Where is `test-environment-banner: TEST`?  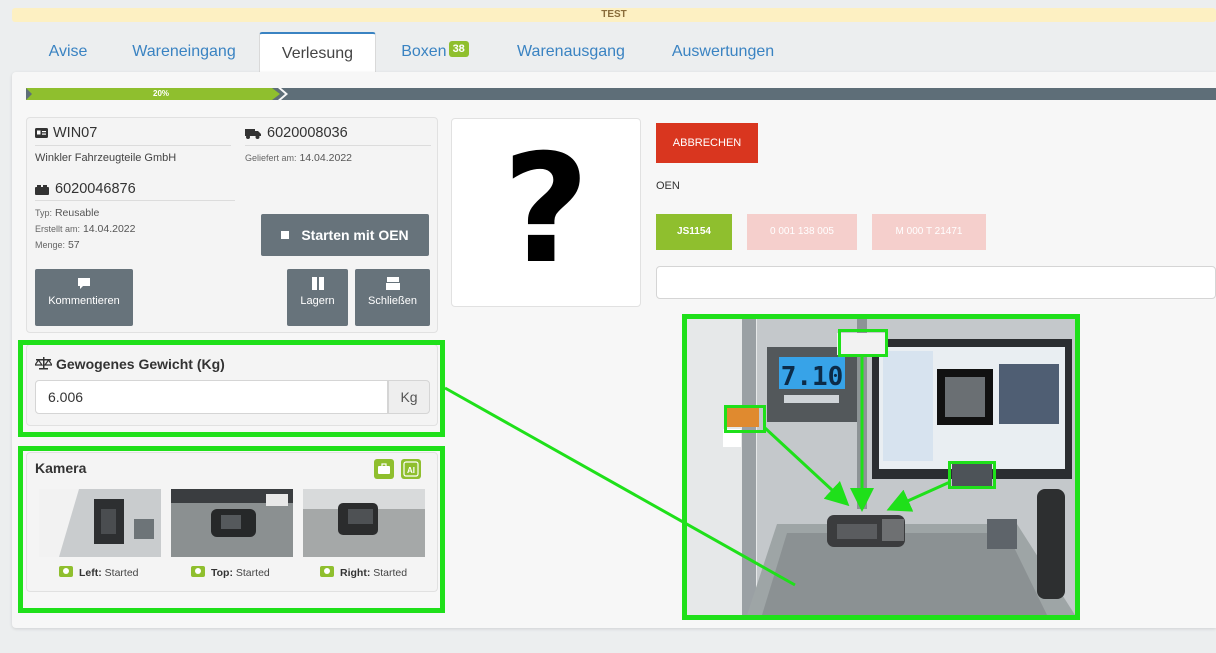 test-environment-banner: TEST is located at coordinates (614, 15).